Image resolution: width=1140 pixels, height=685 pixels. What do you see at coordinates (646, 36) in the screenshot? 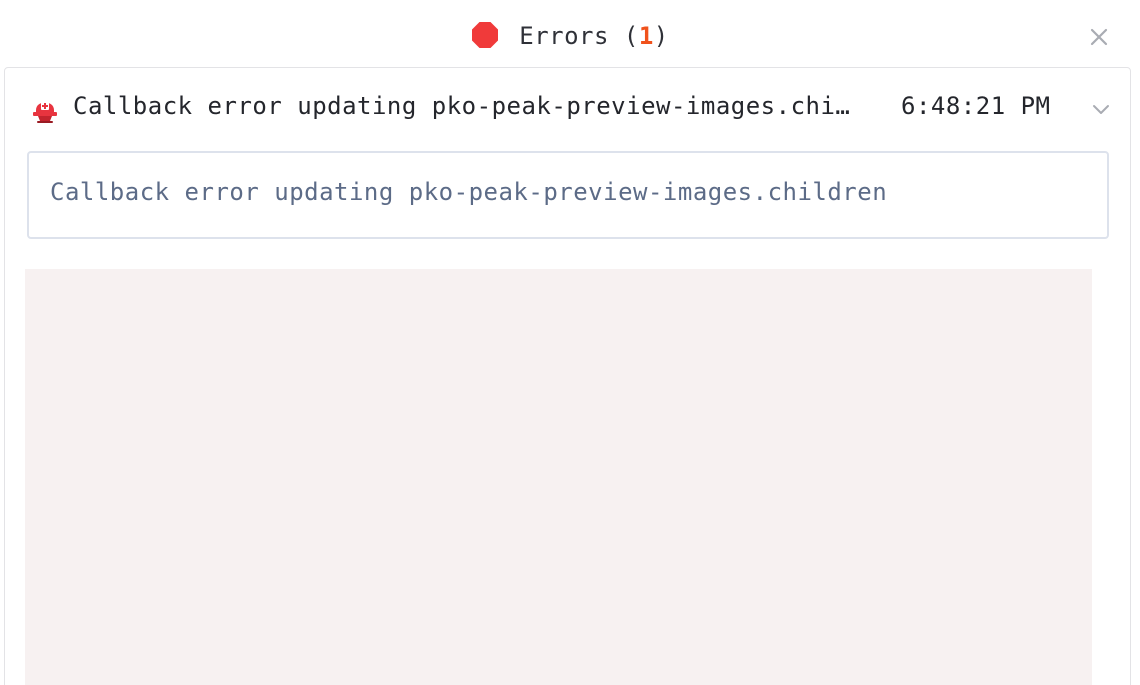
I see `error-count-badge: 1` at bounding box center [646, 36].